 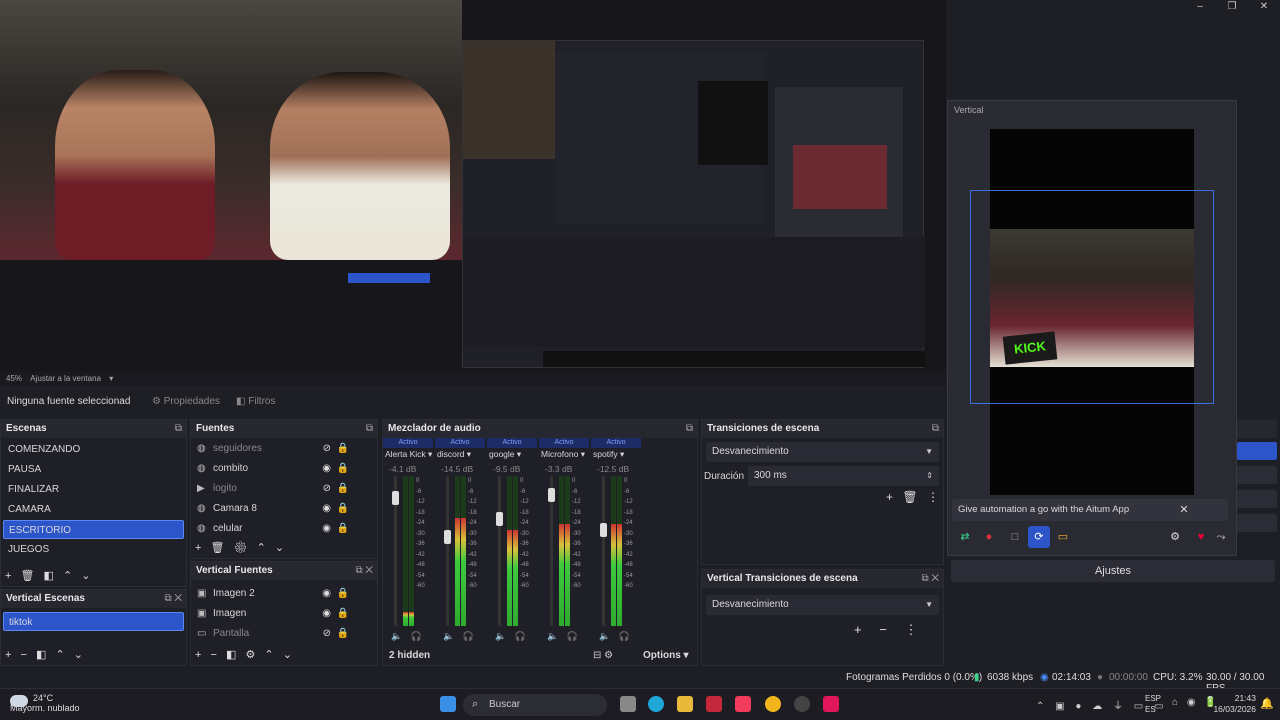 I want to click on network-volume-icons: ⌂ ◉ 🔋, so click(x=1194, y=702).